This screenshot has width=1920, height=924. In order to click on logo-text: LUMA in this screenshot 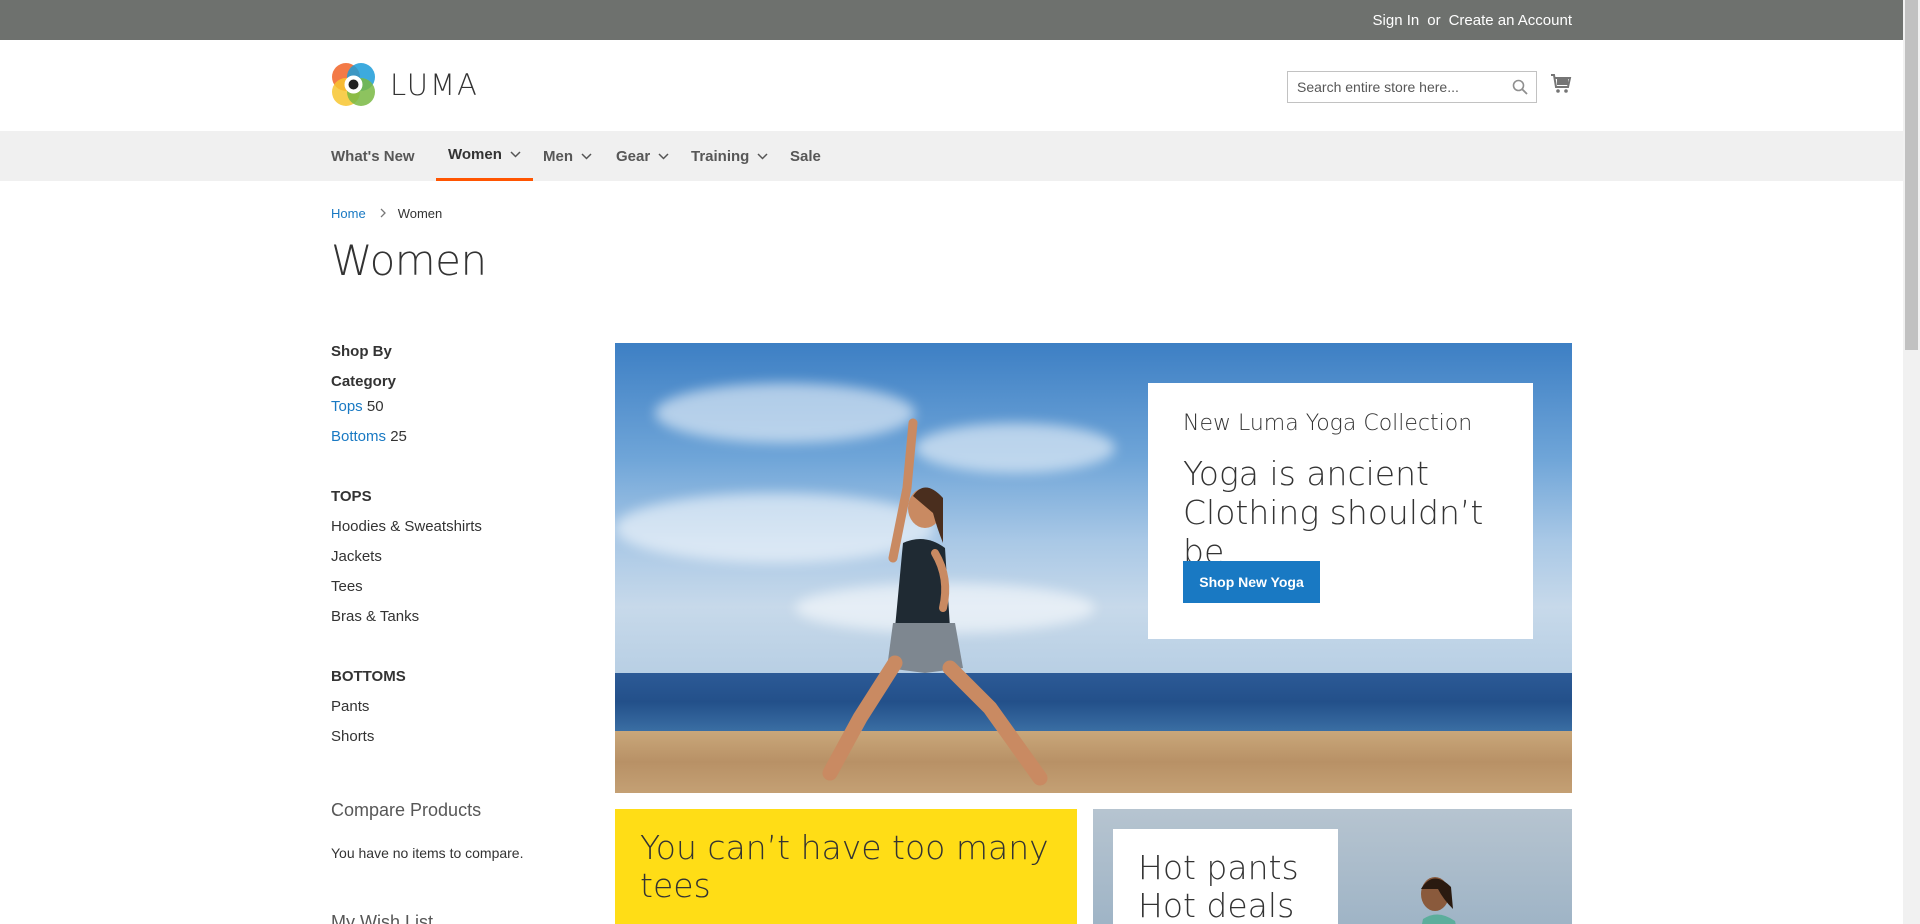, I will do `click(434, 84)`.